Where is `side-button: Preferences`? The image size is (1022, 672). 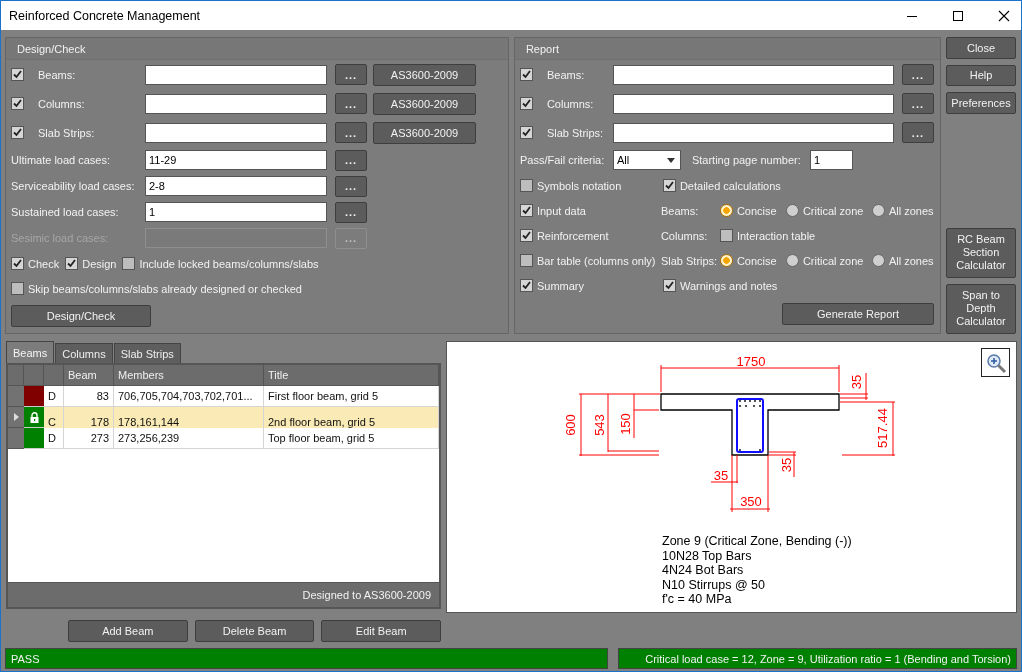 side-button: Preferences is located at coordinates (981, 103).